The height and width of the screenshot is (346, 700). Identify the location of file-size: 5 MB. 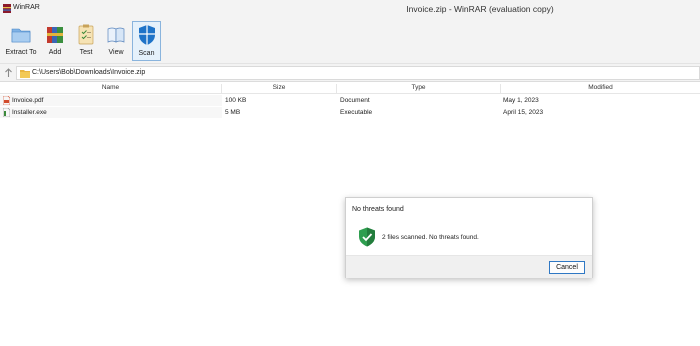
(233, 112).